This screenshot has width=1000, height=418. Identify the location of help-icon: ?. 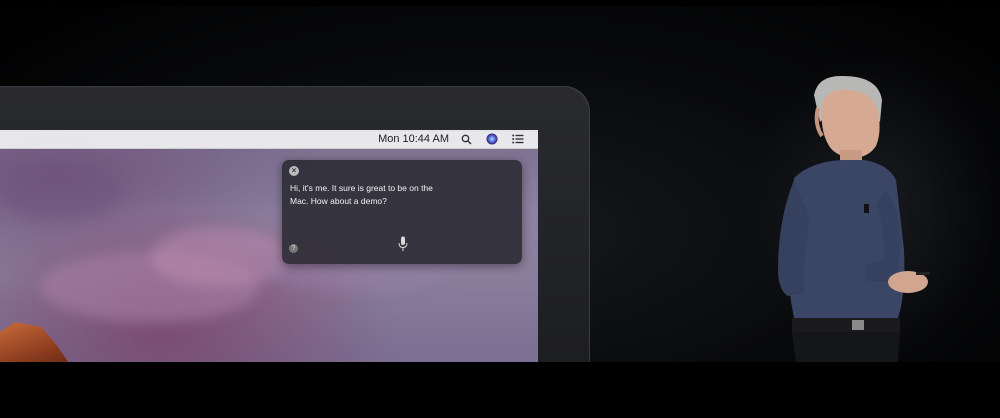
(293, 248).